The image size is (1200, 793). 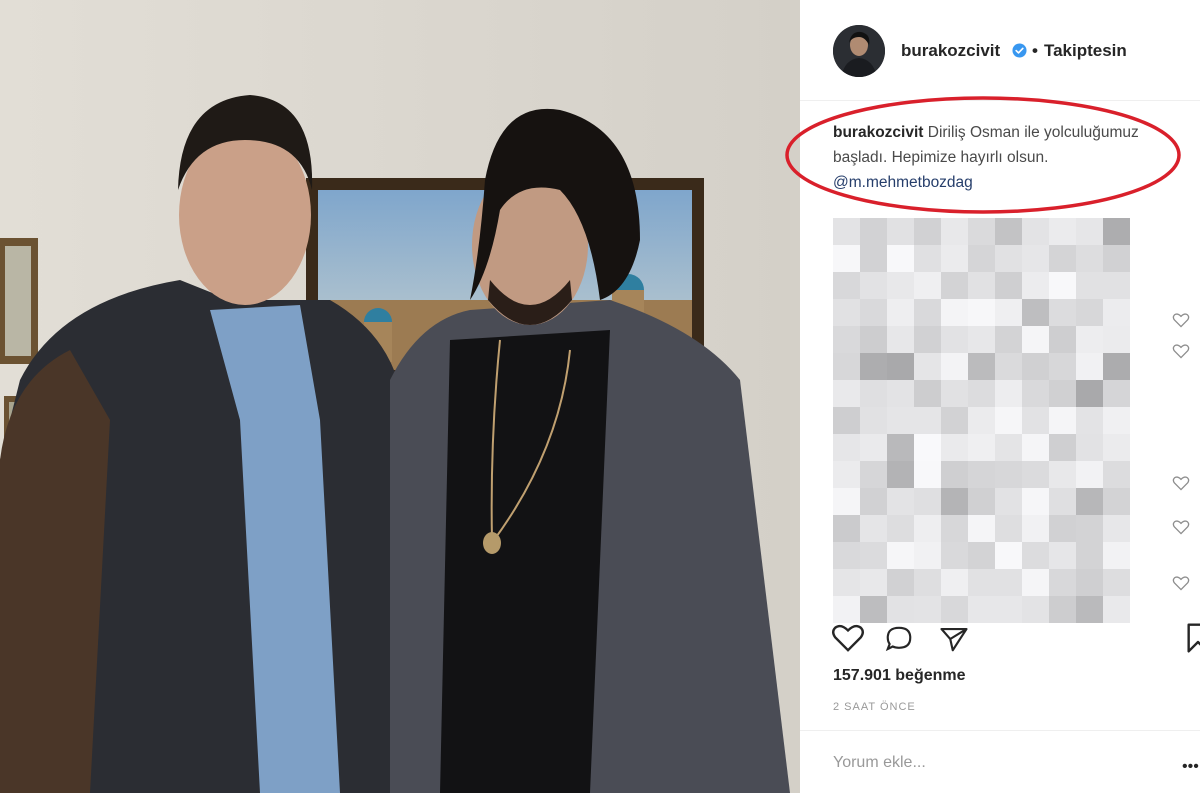 What do you see at coordinates (859, 51) in the screenshot?
I see `avatar` at bounding box center [859, 51].